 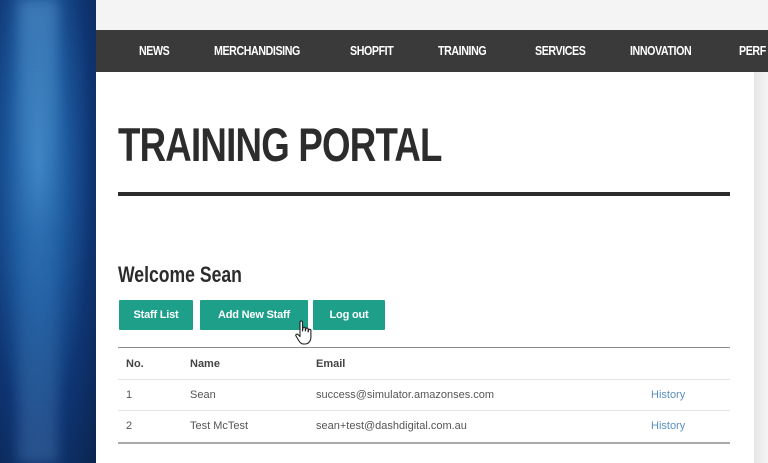 I want to click on cell-name: Test McTest, so click(x=219, y=426).